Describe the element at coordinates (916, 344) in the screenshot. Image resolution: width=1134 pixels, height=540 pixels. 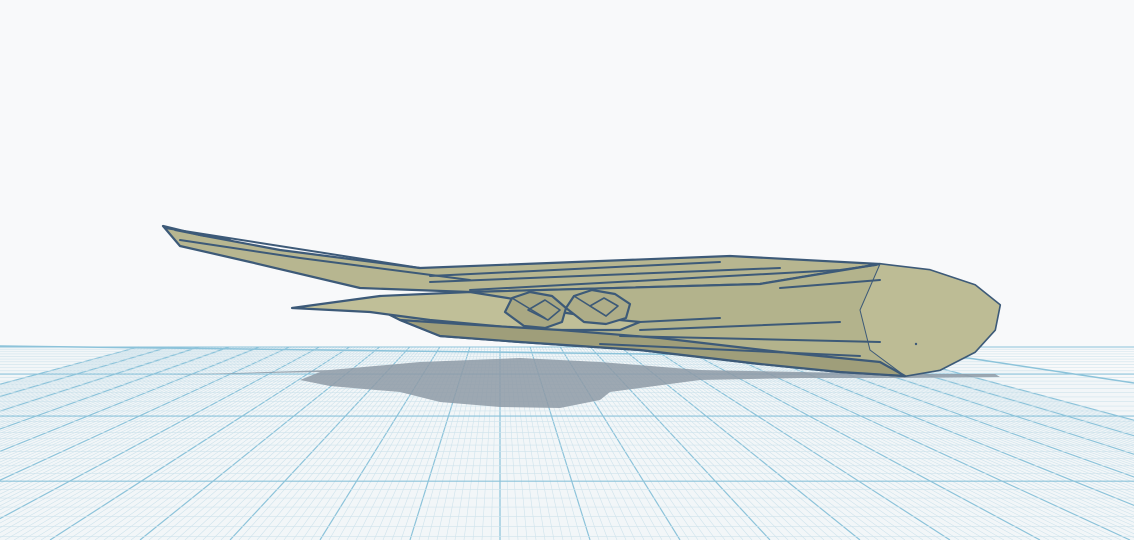
I see `nose-detail` at that location.